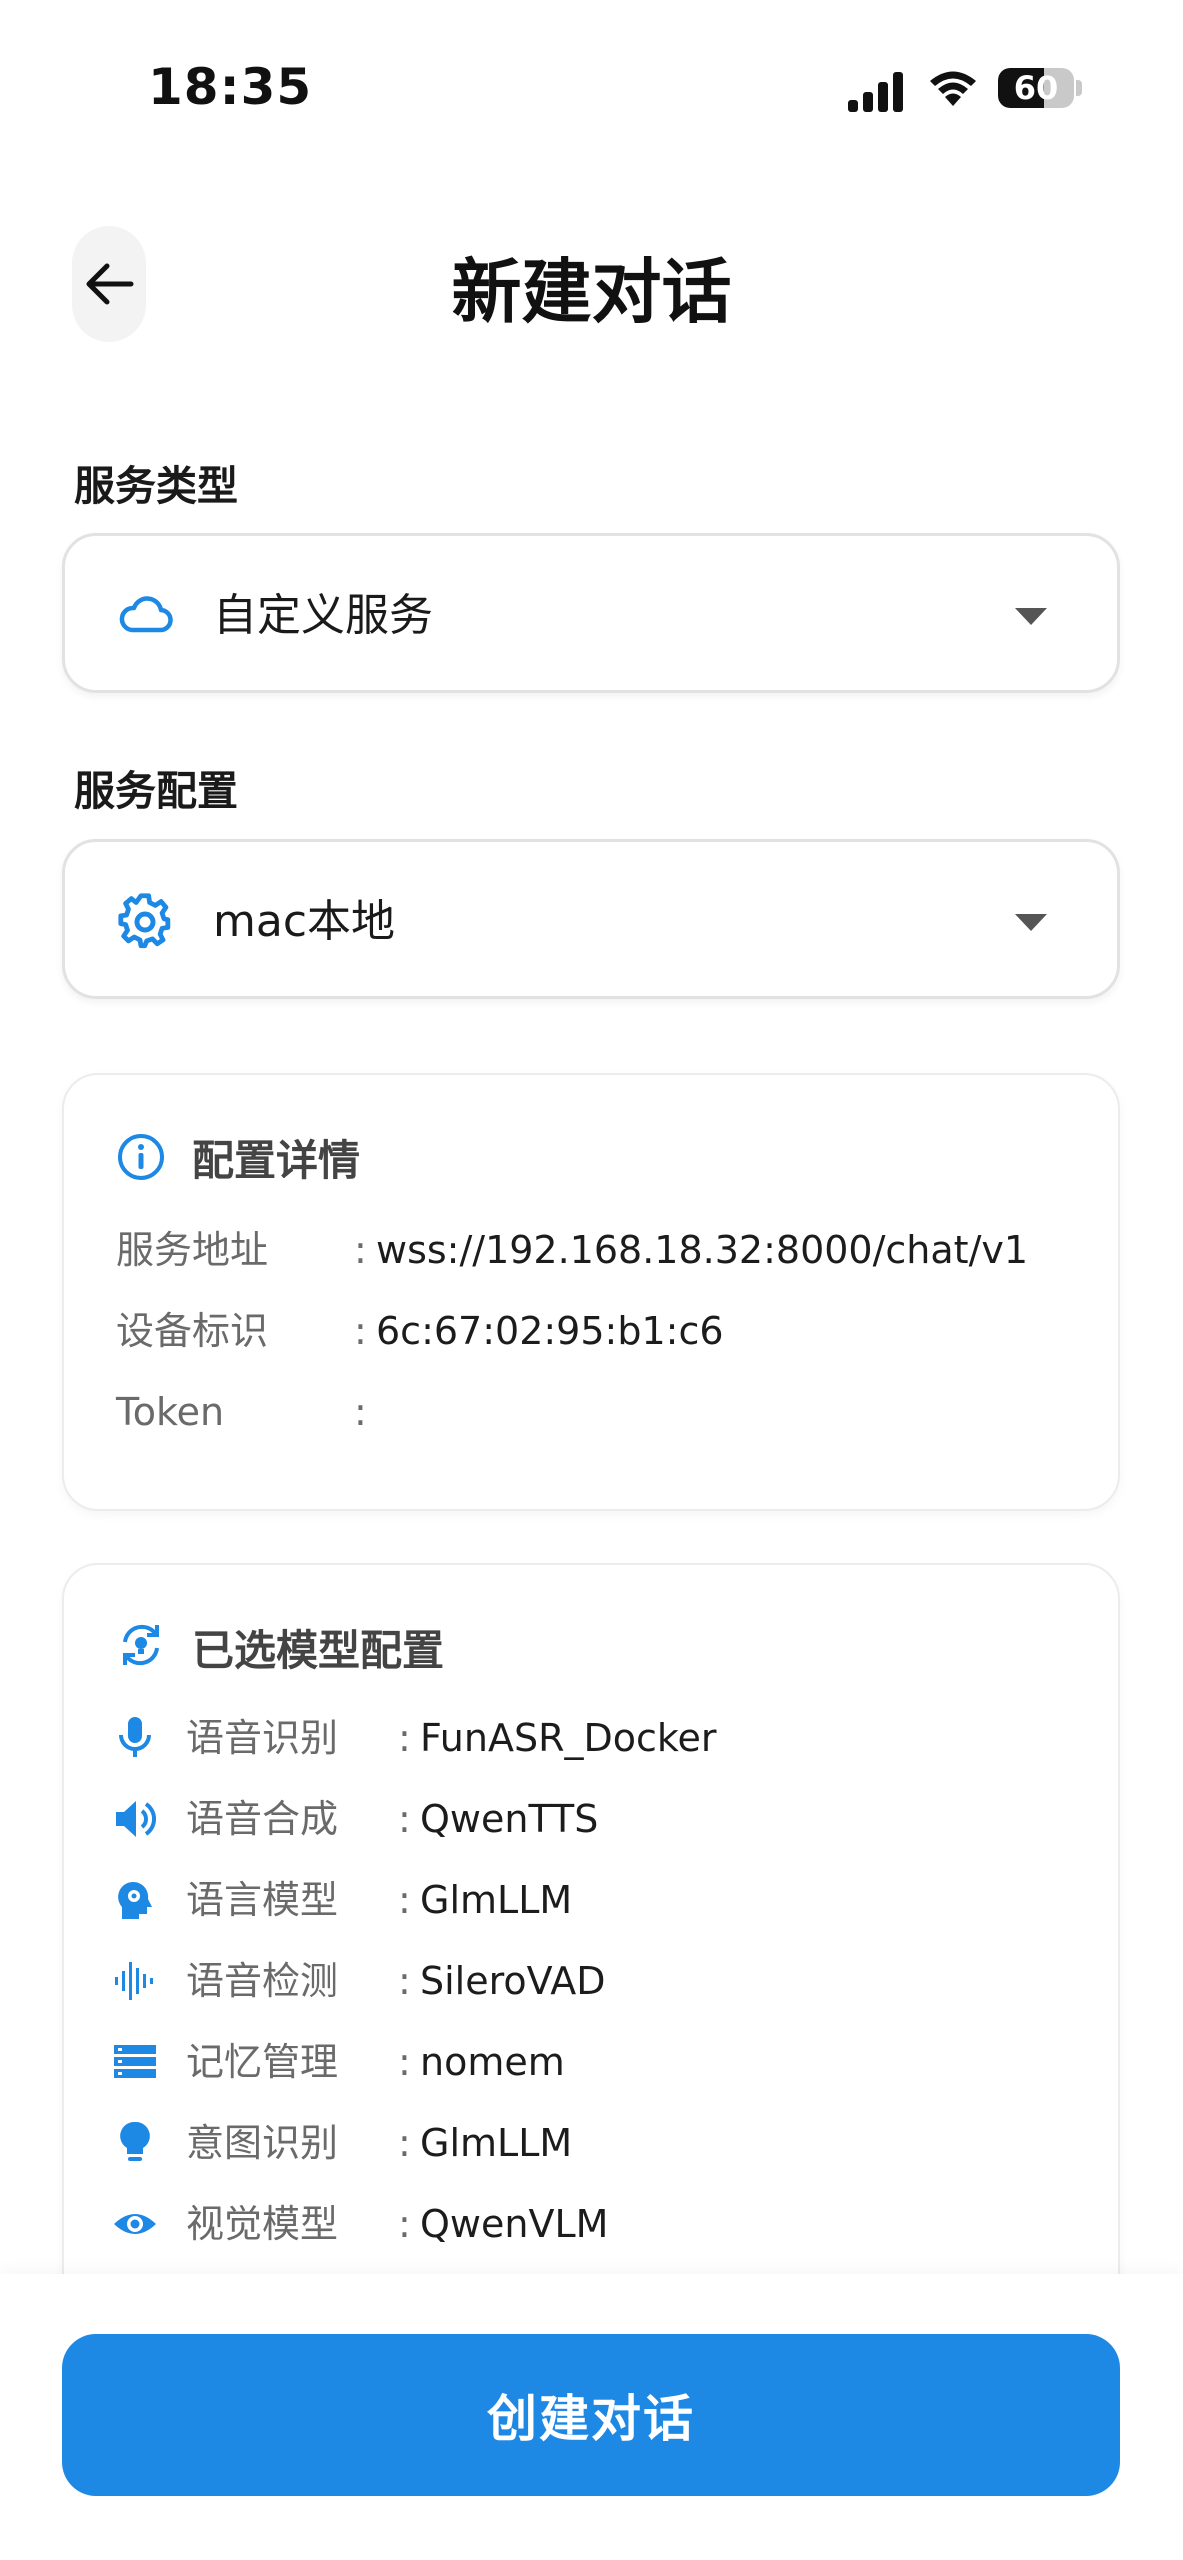  Describe the element at coordinates (230, 87) in the screenshot. I see `status-time: 18:35` at that location.